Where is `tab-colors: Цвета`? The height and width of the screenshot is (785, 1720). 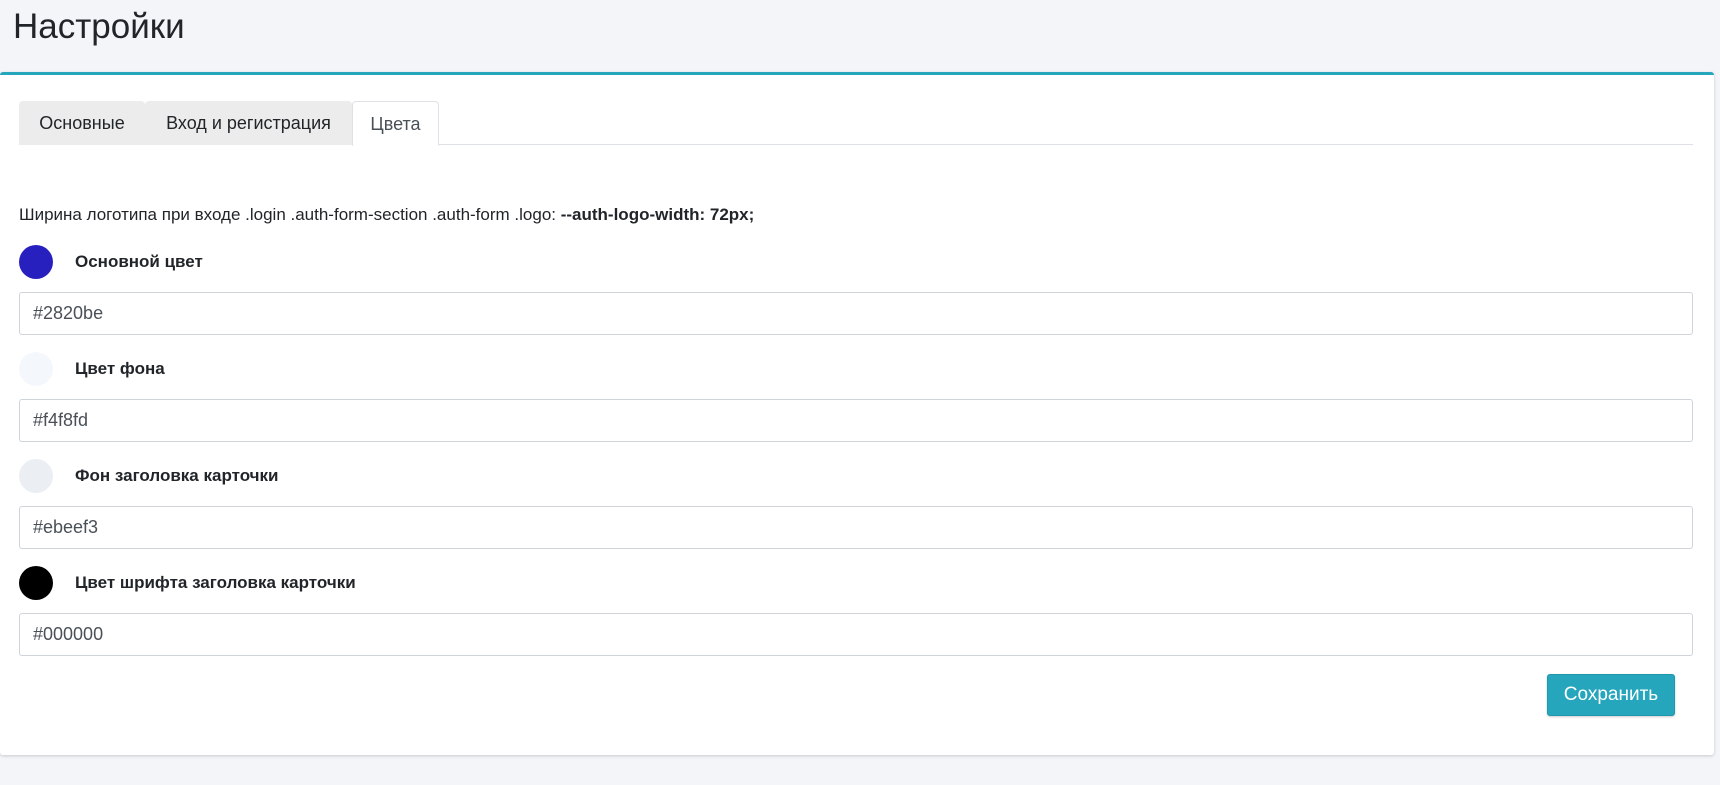
tab-colors: Цвета is located at coordinates (395, 123).